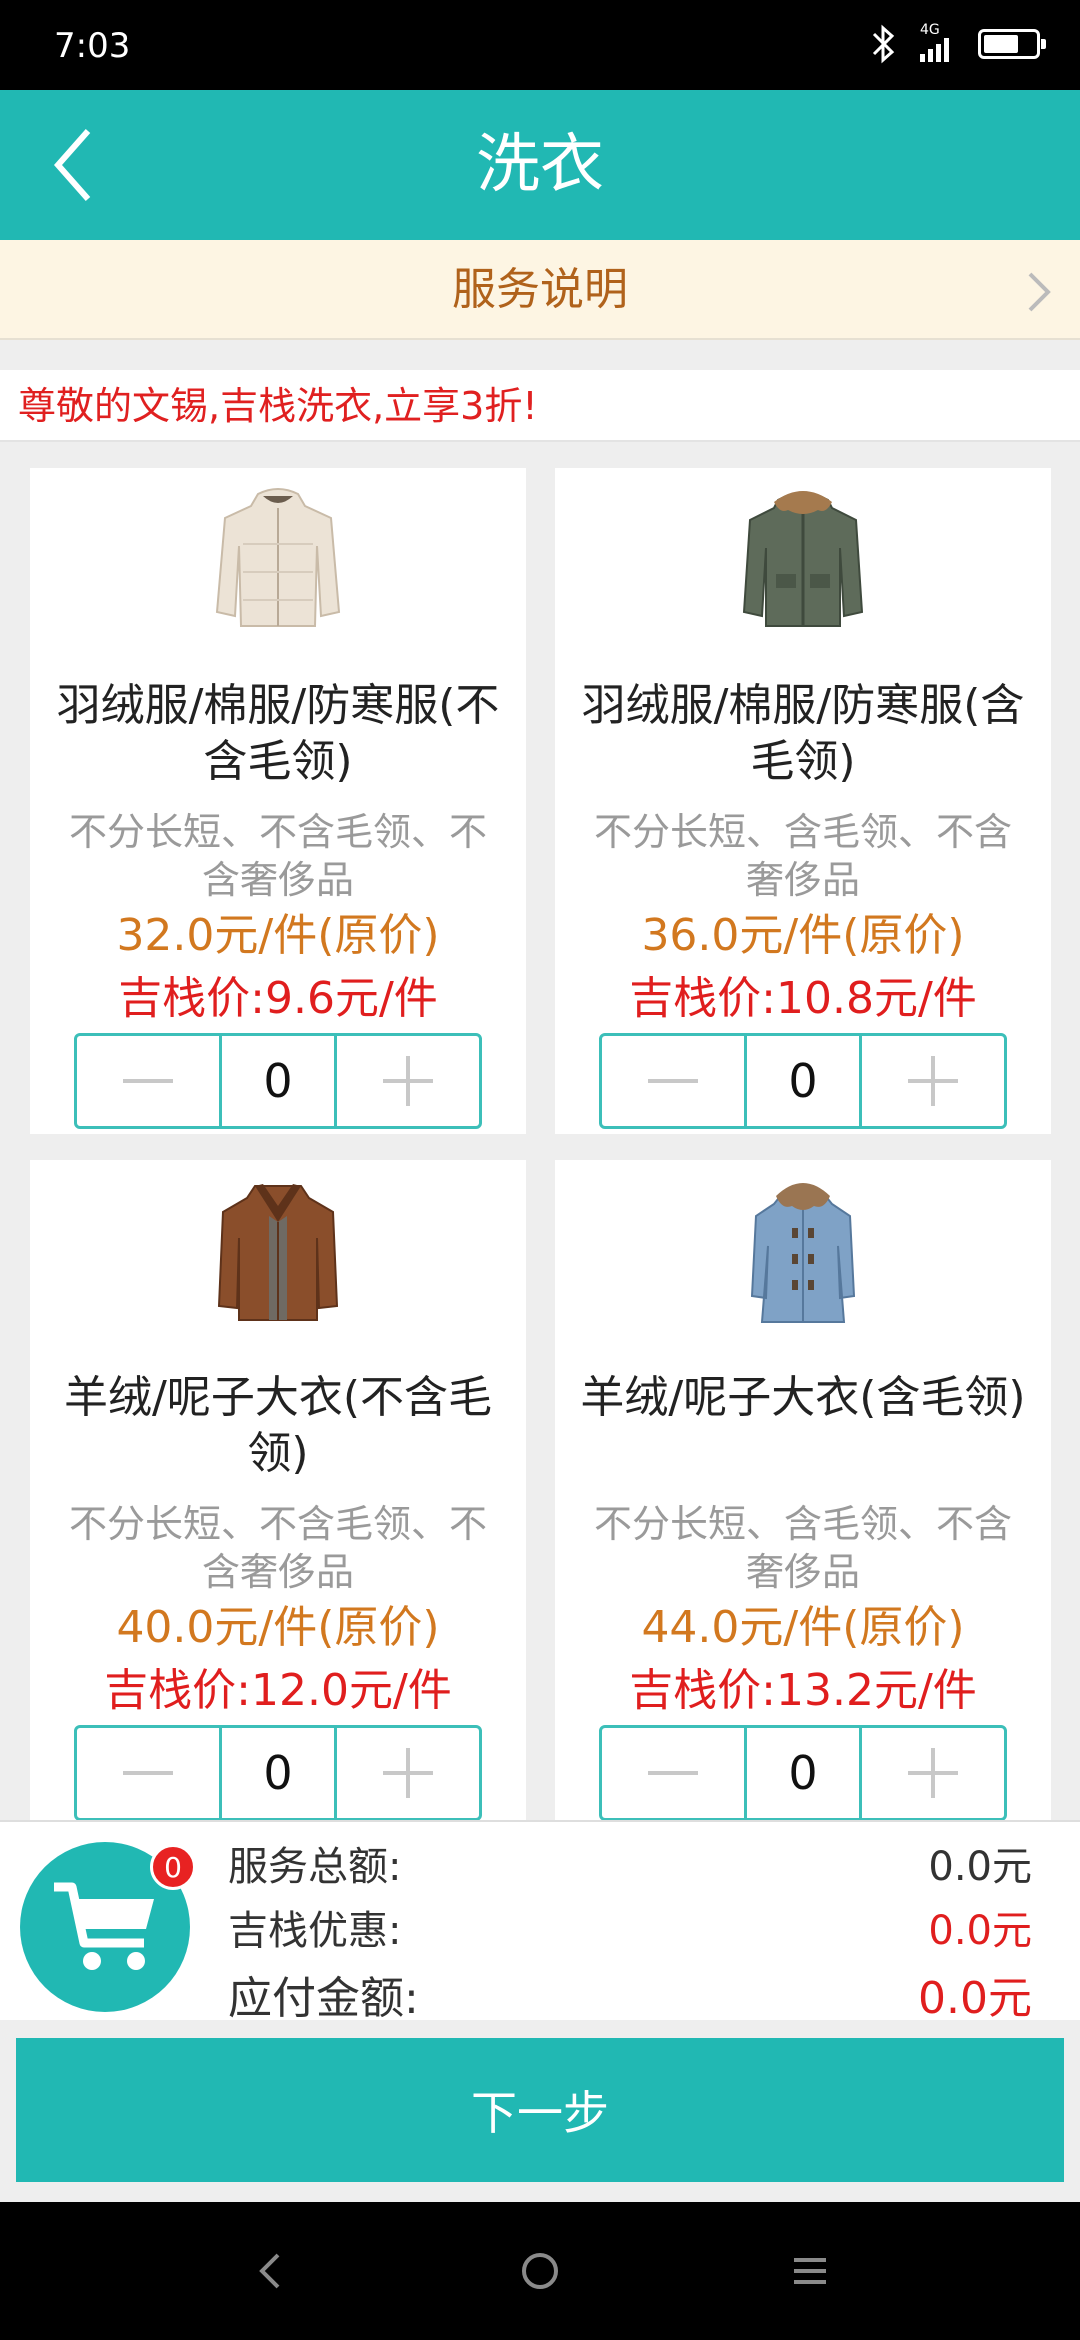 Image resolution: width=1080 pixels, height=2340 pixels. Describe the element at coordinates (803, 1253) in the screenshot. I see `wool-coat-blue-fur-icon` at that location.